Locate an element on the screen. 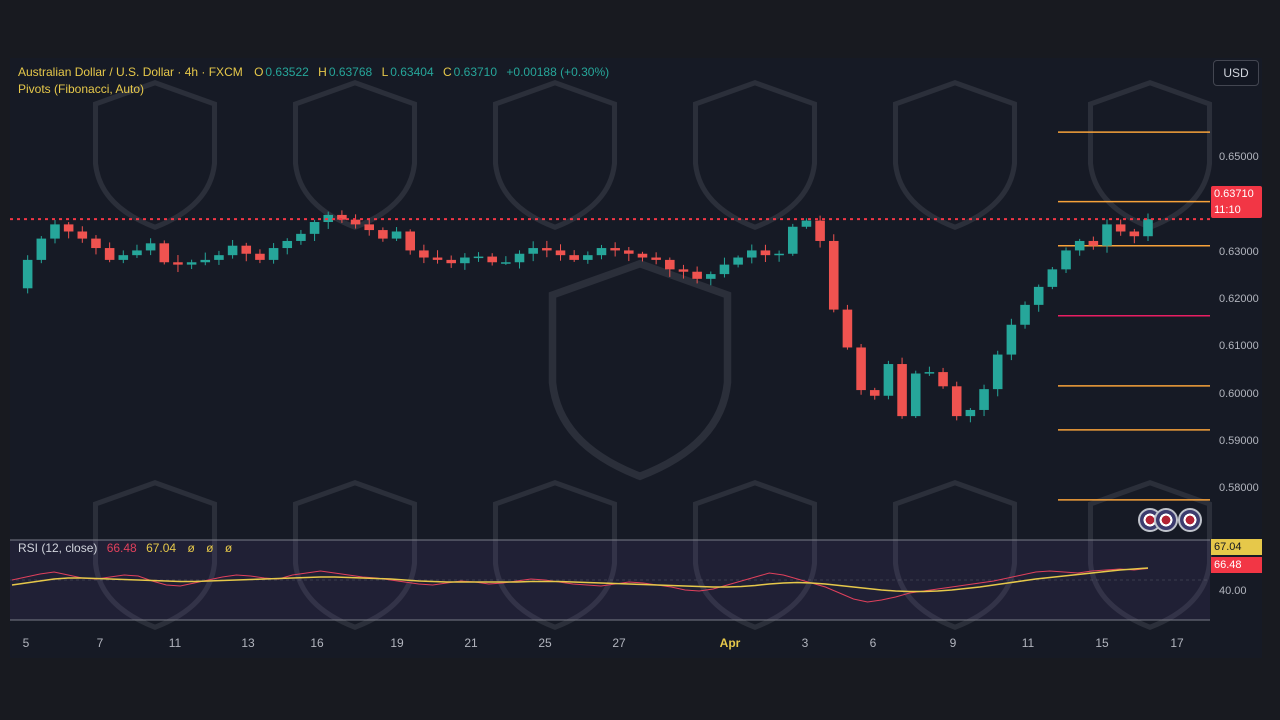 The image size is (1280, 720). high-value: 0.63768 is located at coordinates (350, 72).